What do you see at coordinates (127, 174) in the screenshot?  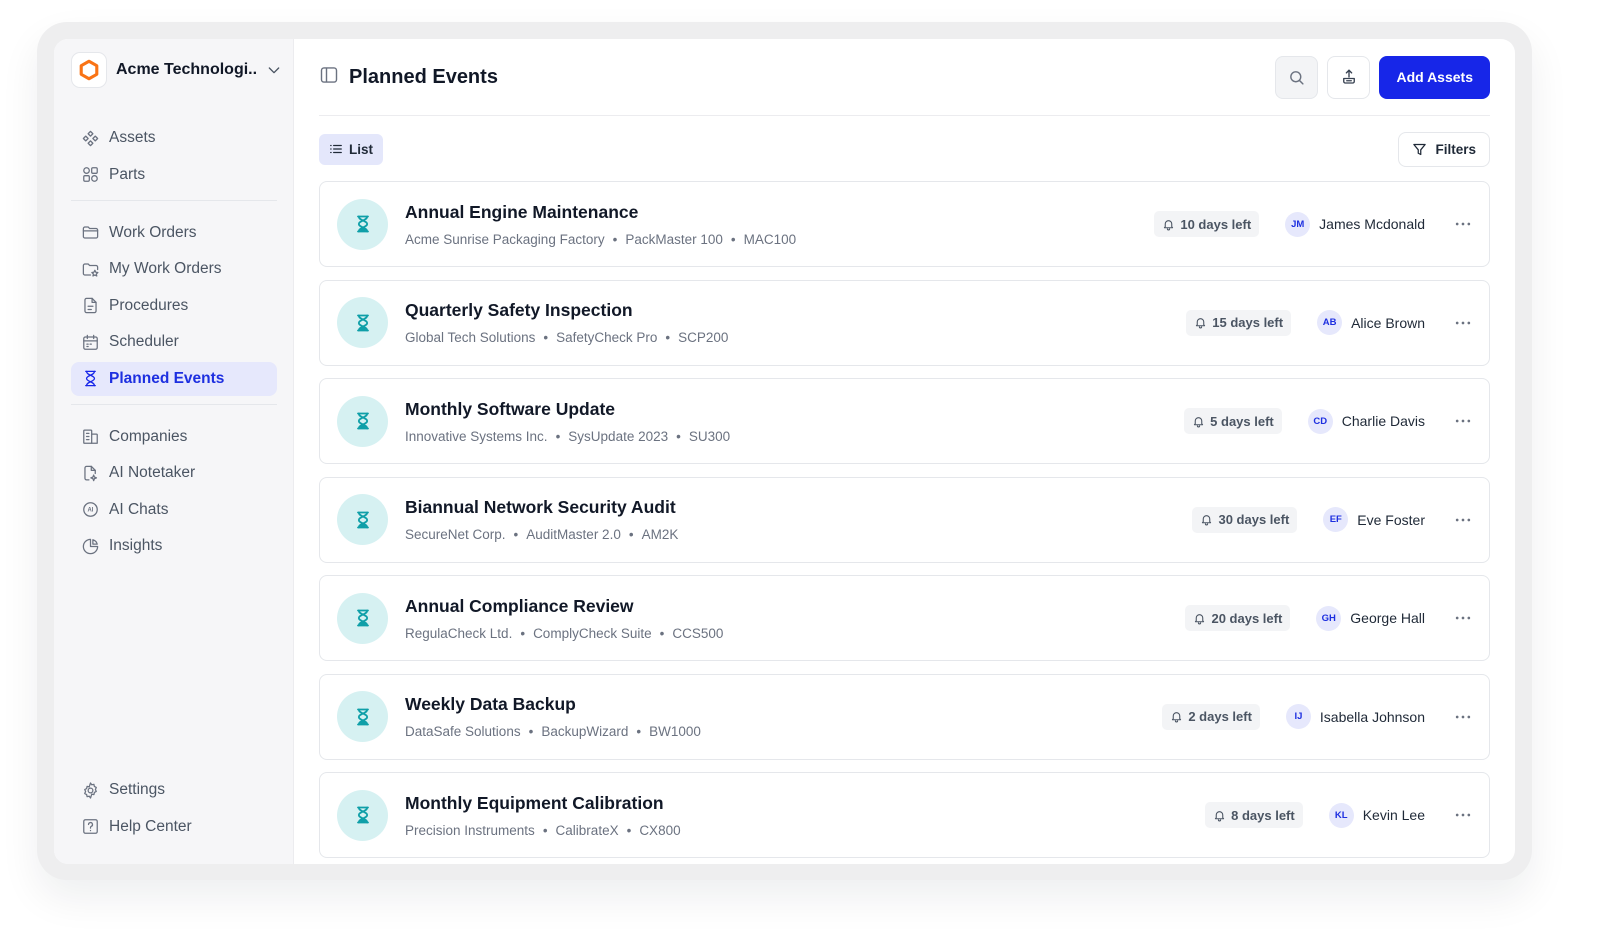 I see `sidebar-item-label: Parts` at bounding box center [127, 174].